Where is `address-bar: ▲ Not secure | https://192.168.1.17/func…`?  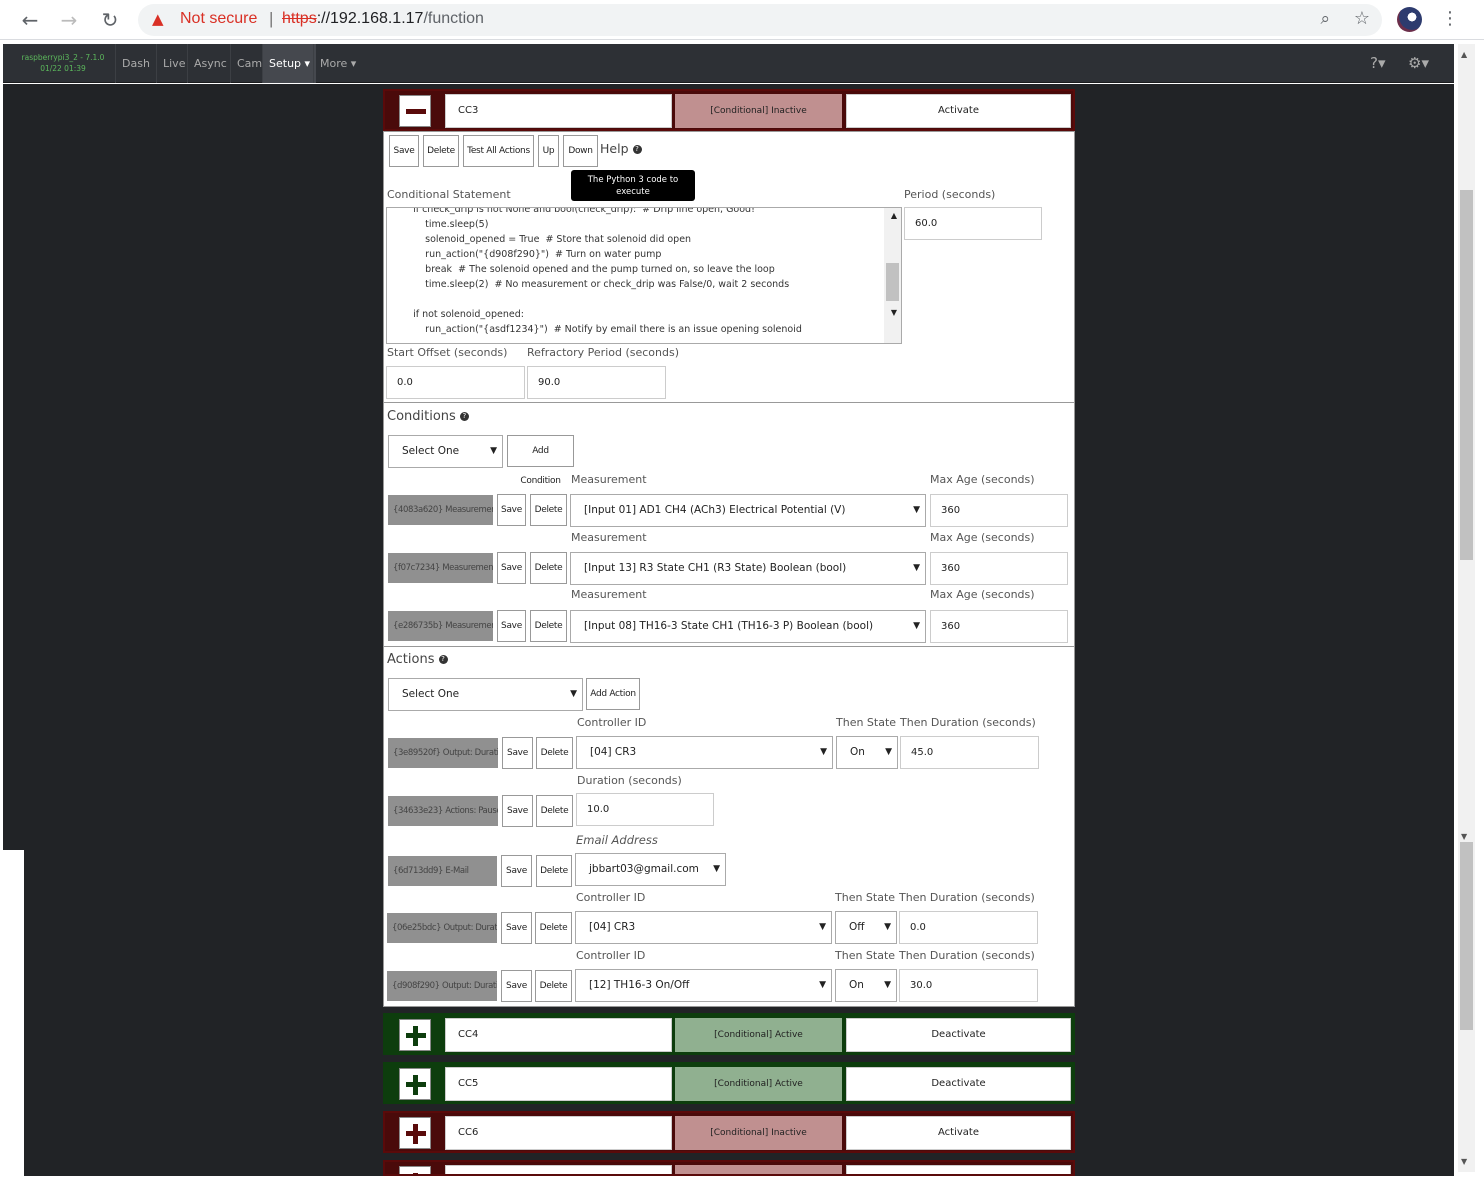
address-bar: ▲ Not secure | https://192.168.1.17/func… is located at coordinates (760, 20).